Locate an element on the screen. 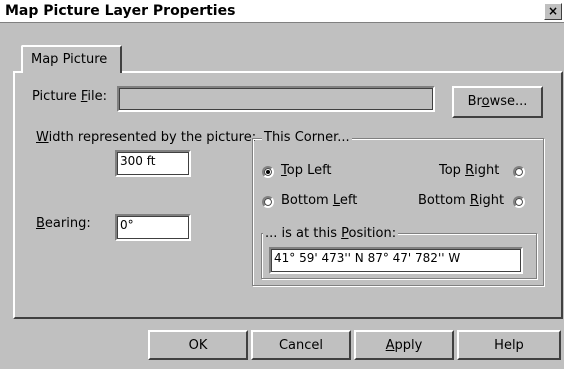 This screenshot has height=369, width=564. position-group-title: ... is at this Position: is located at coordinates (331, 233).